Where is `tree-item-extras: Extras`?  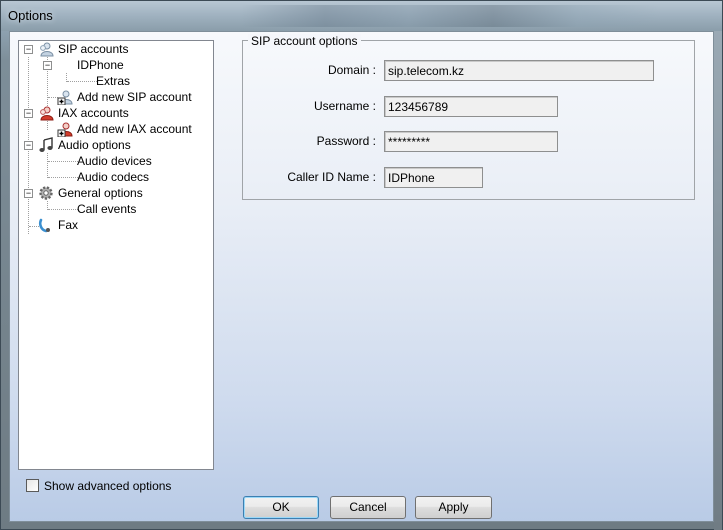 tree-item-extras: Extras is located at coordinates (114, 81).